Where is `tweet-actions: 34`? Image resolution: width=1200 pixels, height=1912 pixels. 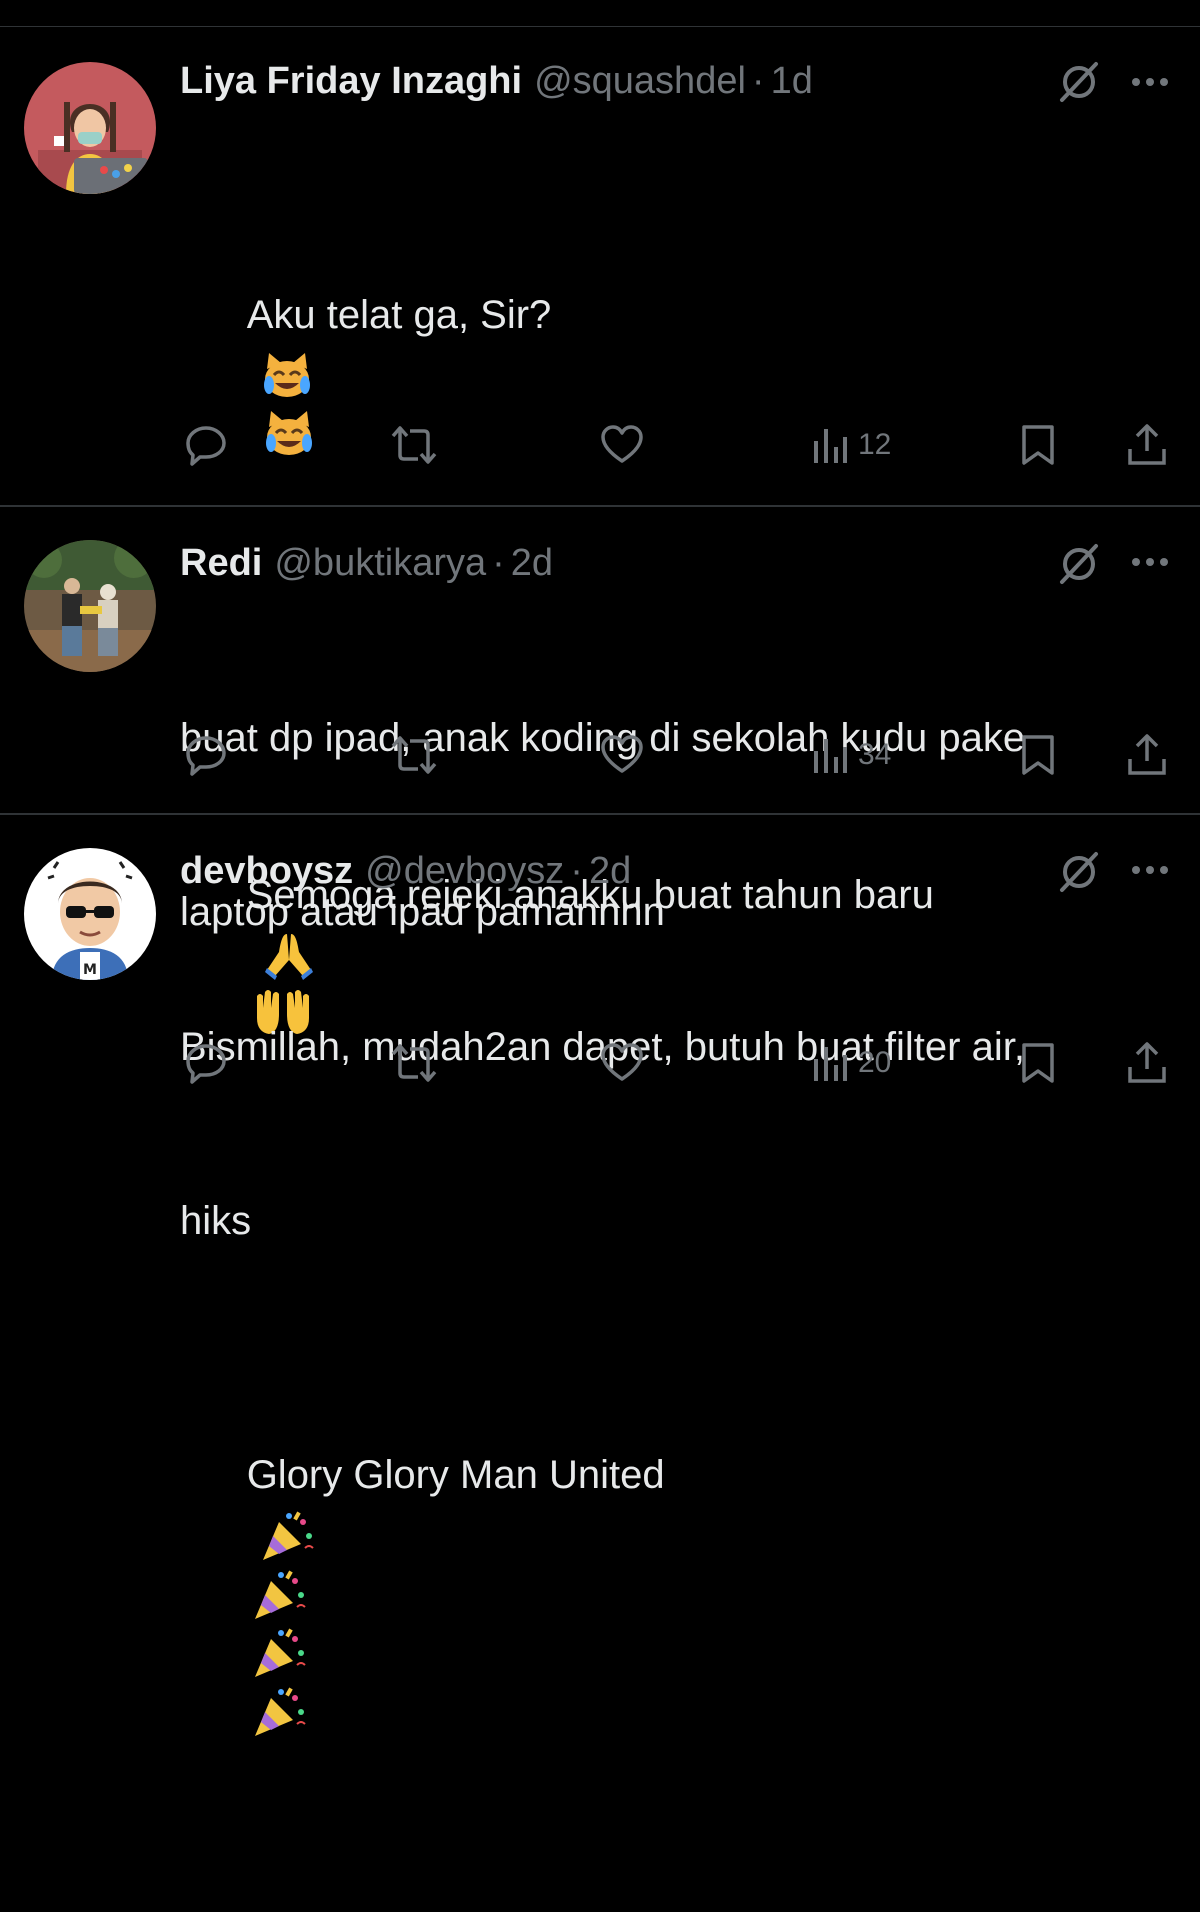 tweet-actions: 34 is located at coordinates (600, 755).